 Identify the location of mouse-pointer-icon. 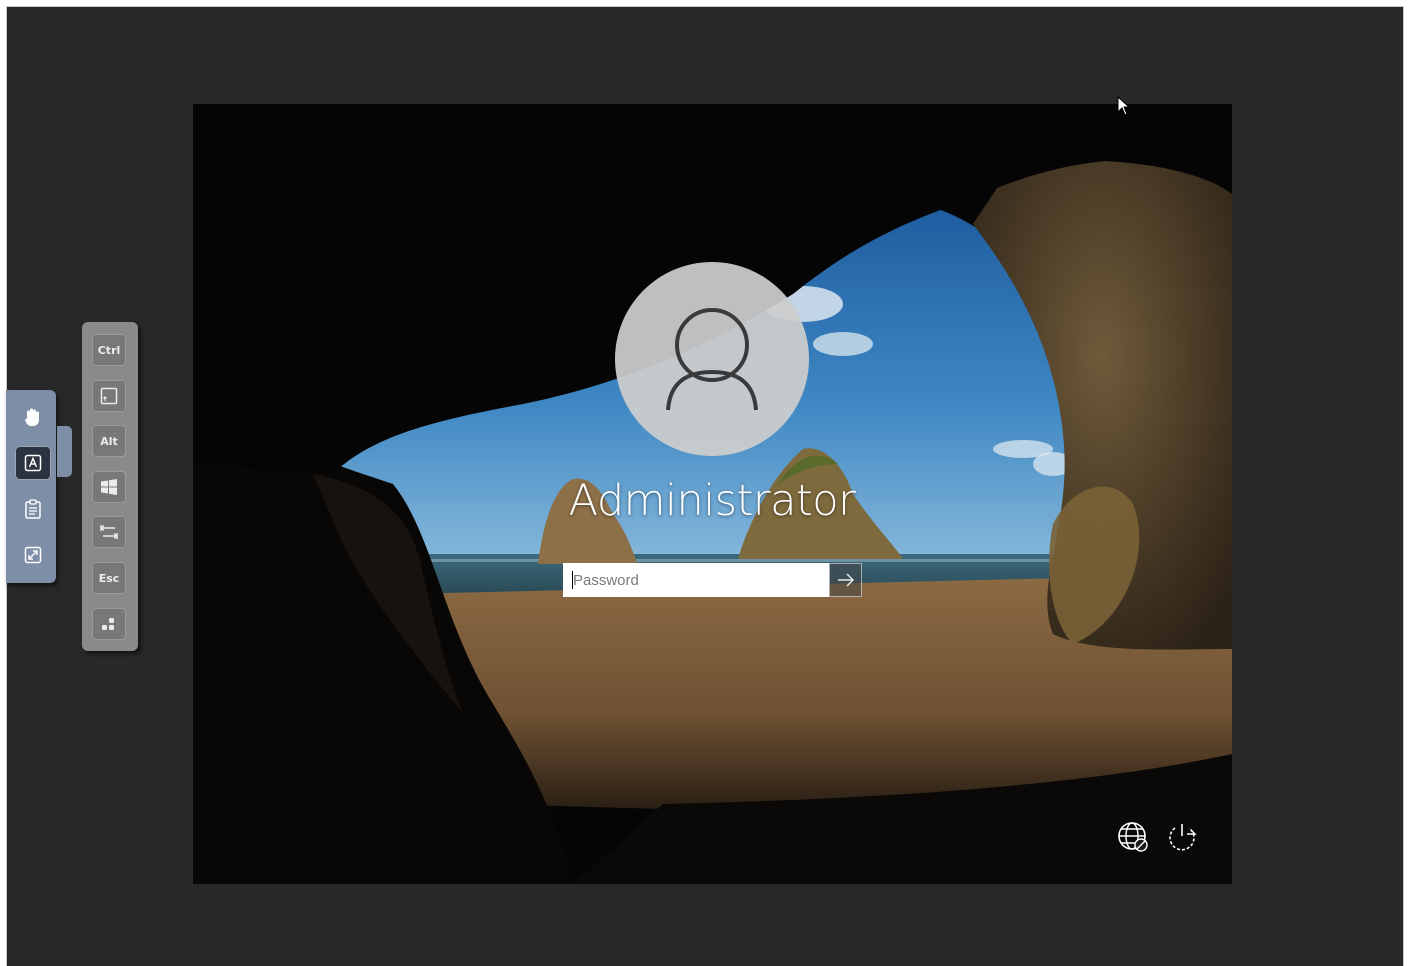
(1124, 106).